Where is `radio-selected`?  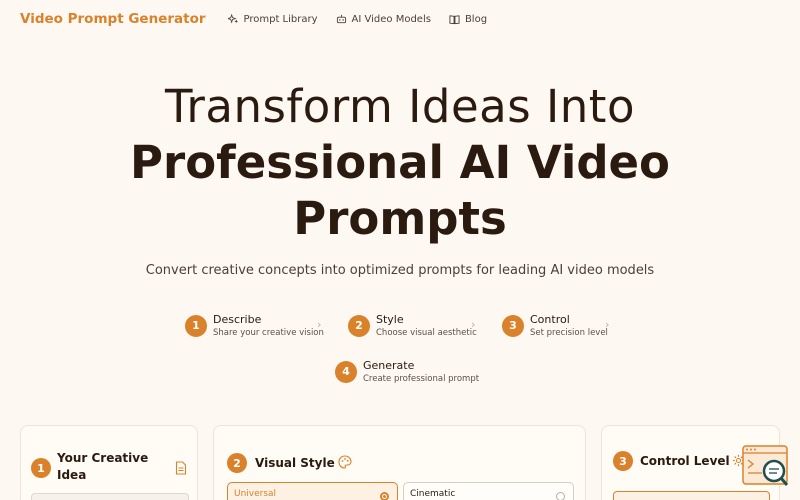
radio-selected is located at coordinates (384, 496).